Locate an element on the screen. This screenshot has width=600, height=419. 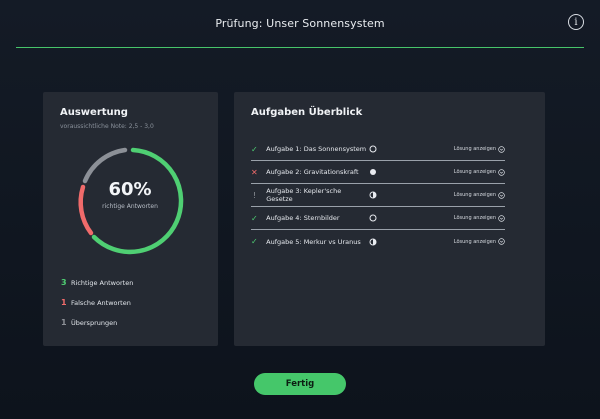
page-title: Prüfung: Unser Sonnensystem is located at coordinates (300, 23).